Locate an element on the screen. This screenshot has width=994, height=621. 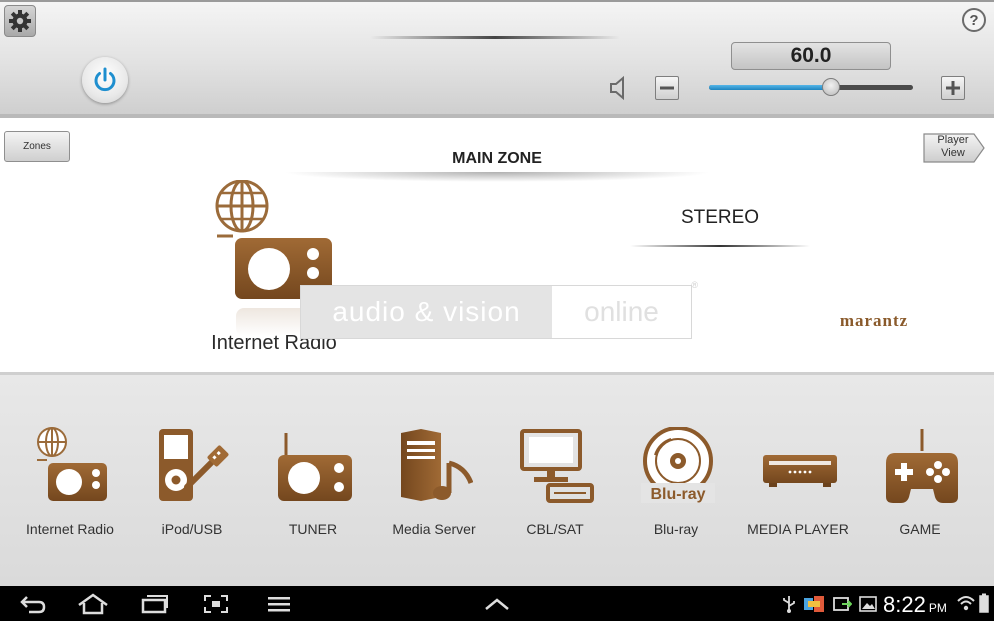
source-game: GAME is located at coordinates (920, 484).